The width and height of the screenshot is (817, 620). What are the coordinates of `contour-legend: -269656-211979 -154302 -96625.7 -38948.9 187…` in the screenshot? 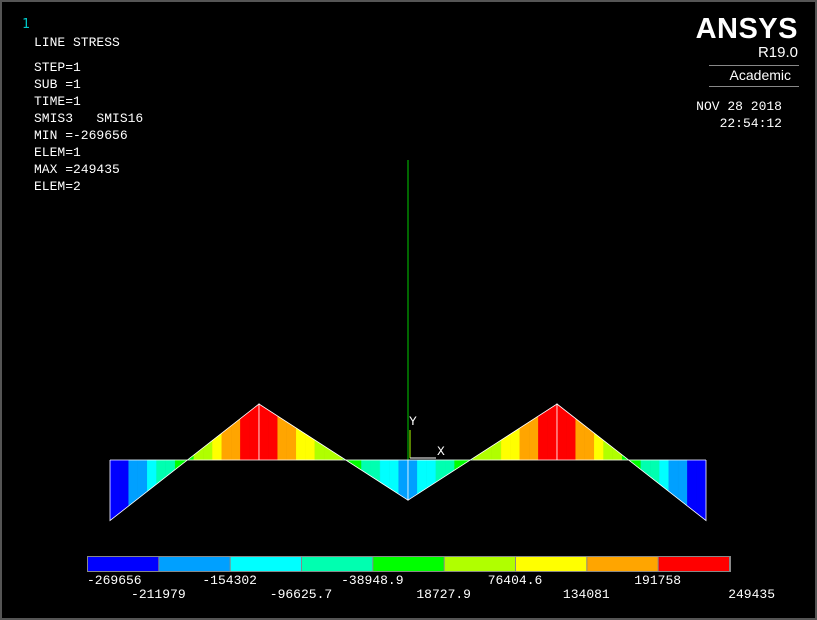 It's located at (431, 579).